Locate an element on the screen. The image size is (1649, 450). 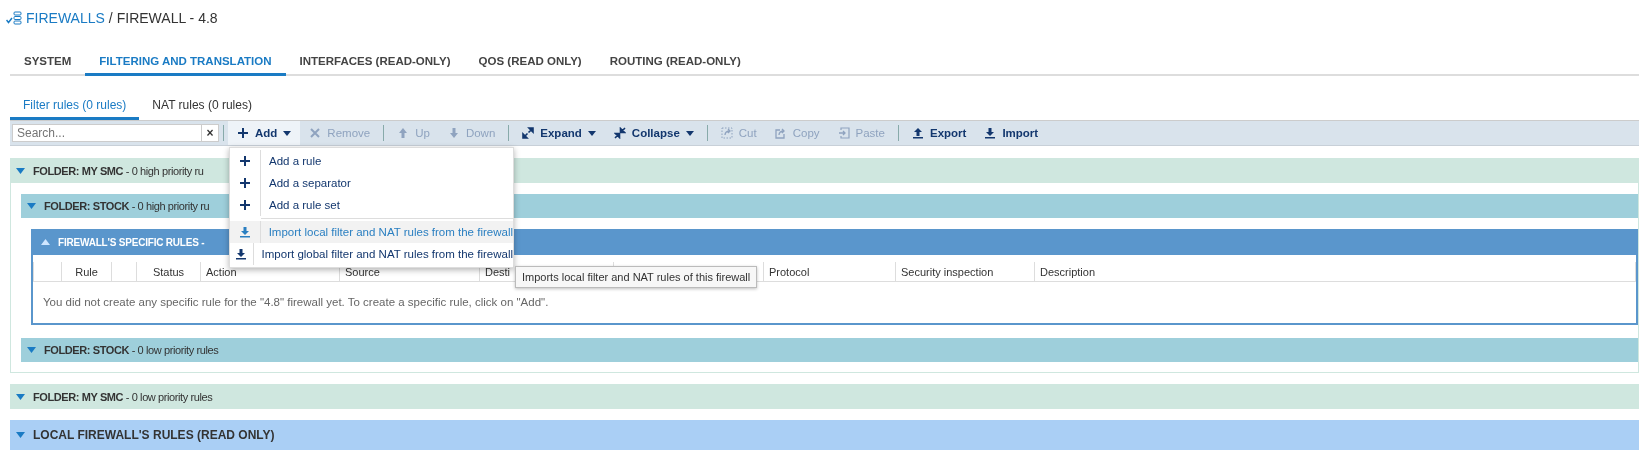
down-arrow-icon is located at coordinates (453, 133).